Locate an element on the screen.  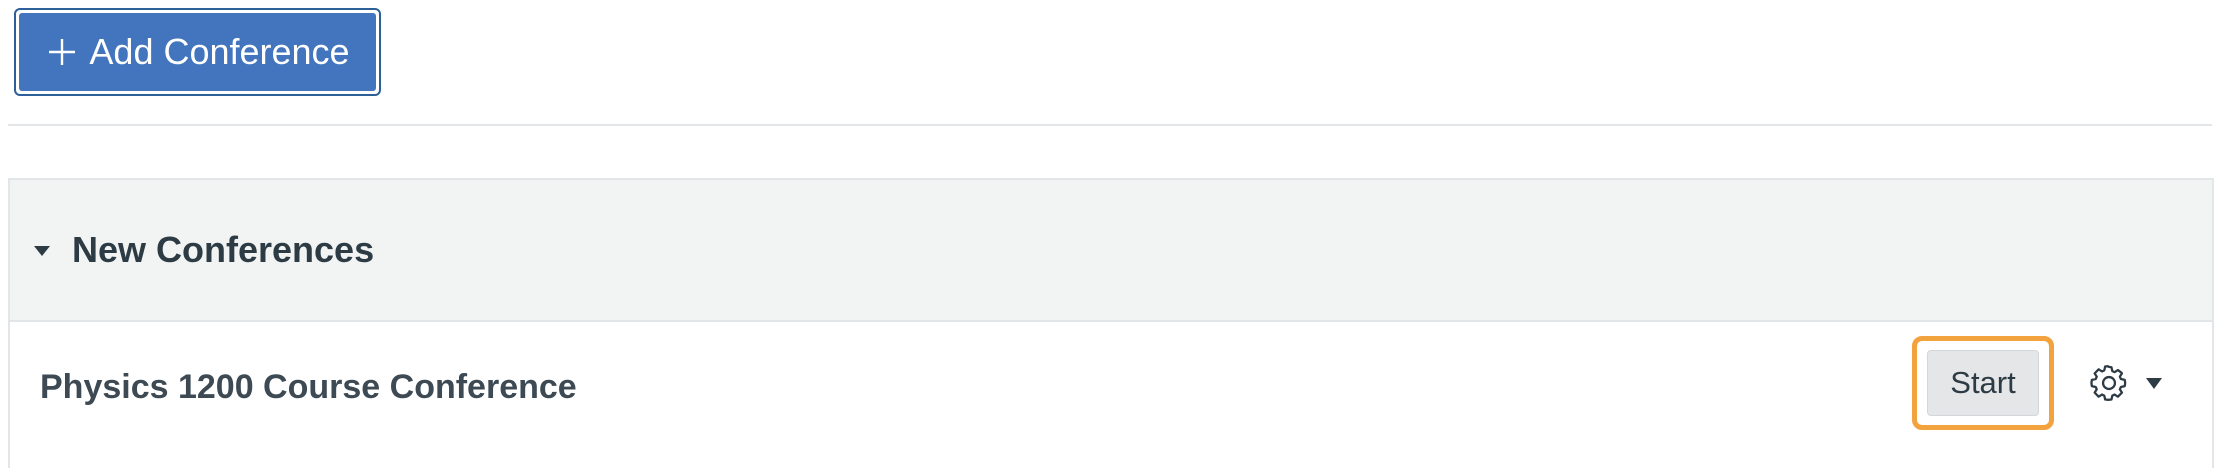
gear-icon is located at coordinates (2109, 383).